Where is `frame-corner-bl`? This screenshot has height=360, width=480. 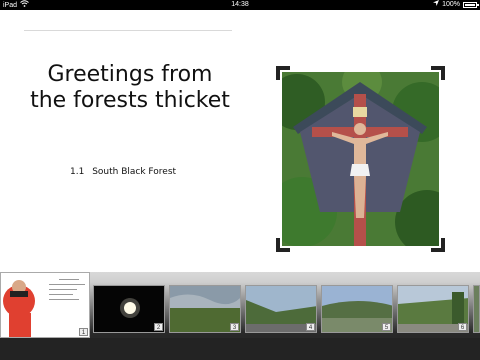 frame-corner-bl is located at coordinates (283, 245).